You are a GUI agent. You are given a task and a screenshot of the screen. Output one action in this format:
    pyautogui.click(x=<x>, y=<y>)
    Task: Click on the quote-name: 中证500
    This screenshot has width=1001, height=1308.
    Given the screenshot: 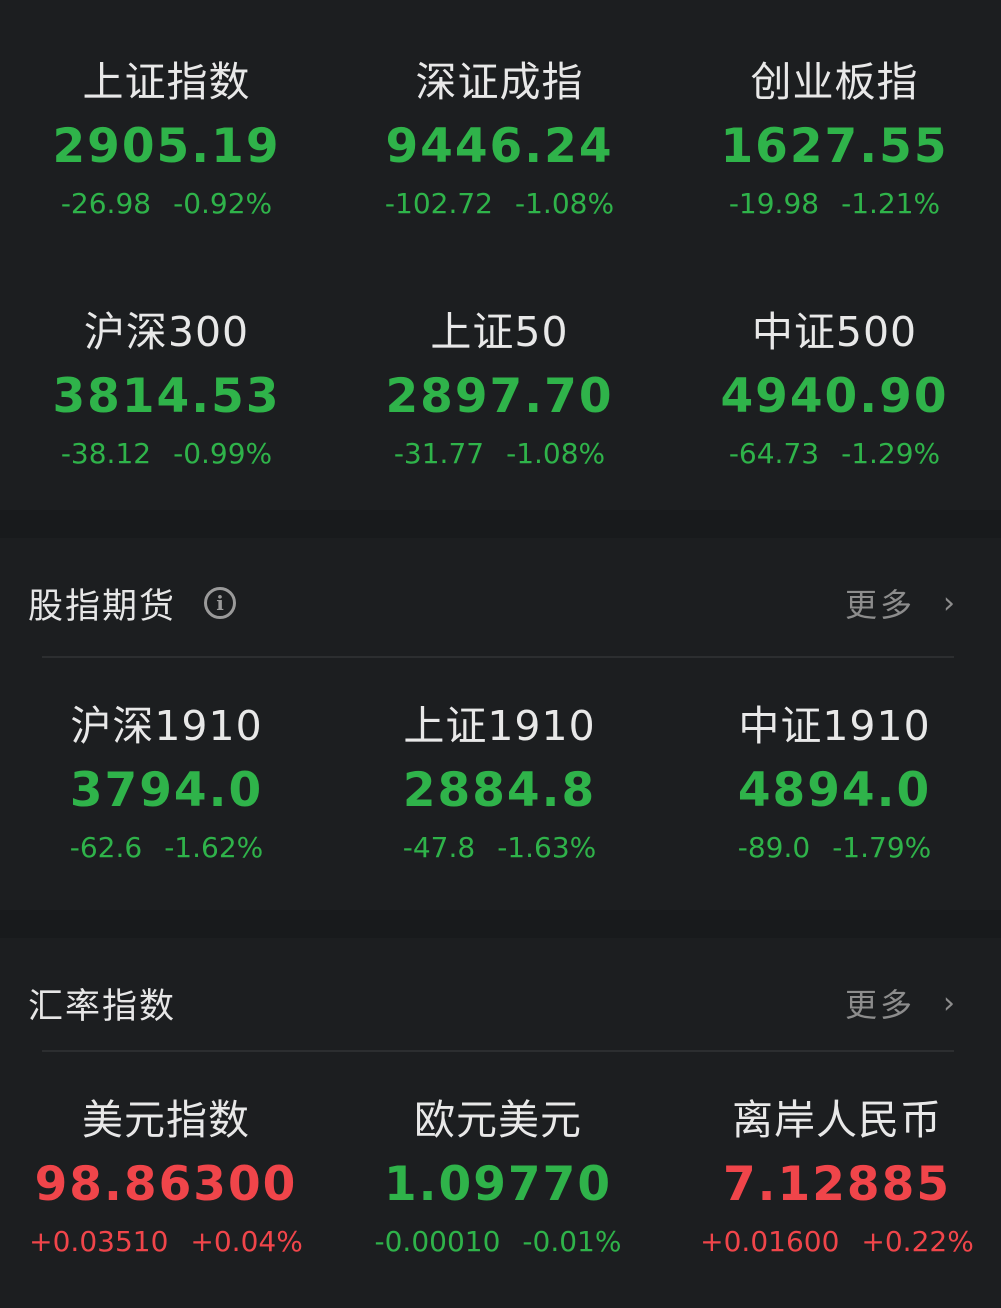 What is the action you would take?
    pyautogui.click(x=834, y=332)
    